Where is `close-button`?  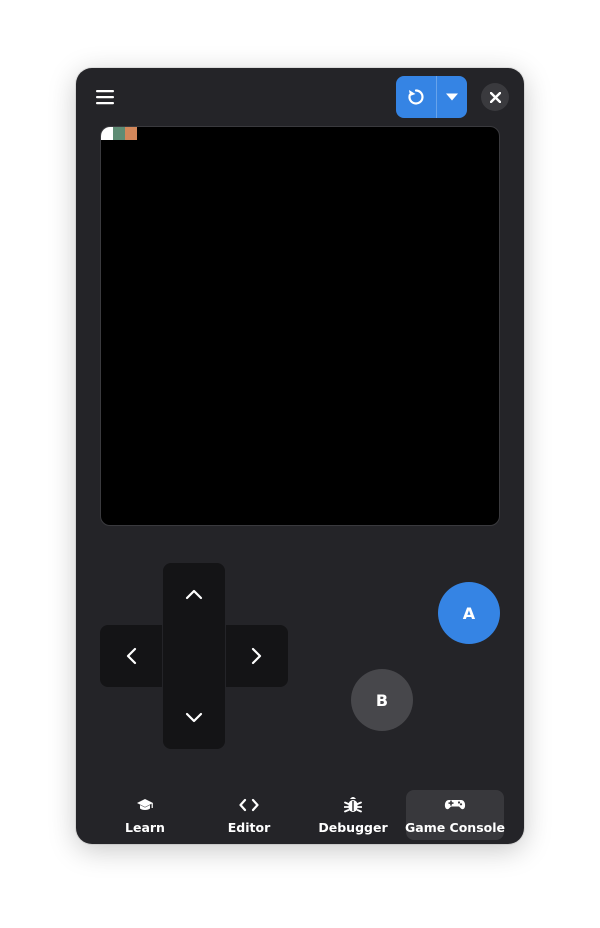
close-button is located at coordinates (495, 97).